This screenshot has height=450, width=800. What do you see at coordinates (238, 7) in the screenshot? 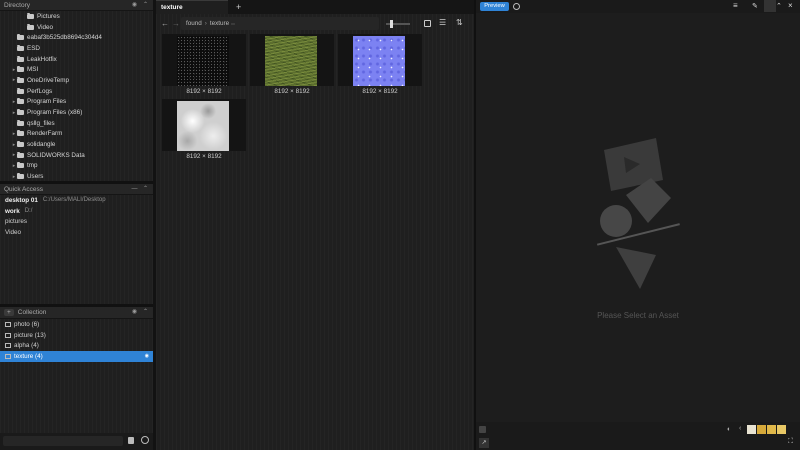
I see `add-tab-button: +` at bounding box center [238, 7].